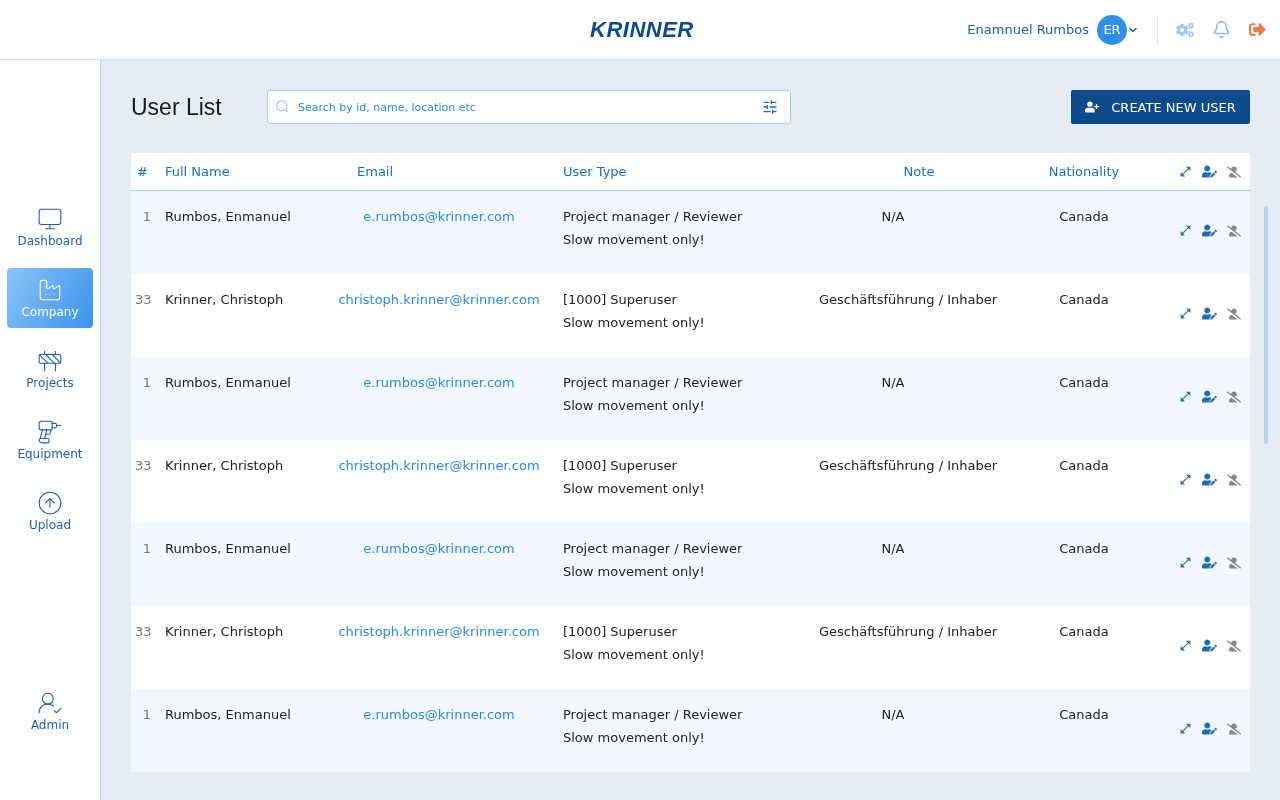  I want to click on scrollbar, so click(1266, 325).